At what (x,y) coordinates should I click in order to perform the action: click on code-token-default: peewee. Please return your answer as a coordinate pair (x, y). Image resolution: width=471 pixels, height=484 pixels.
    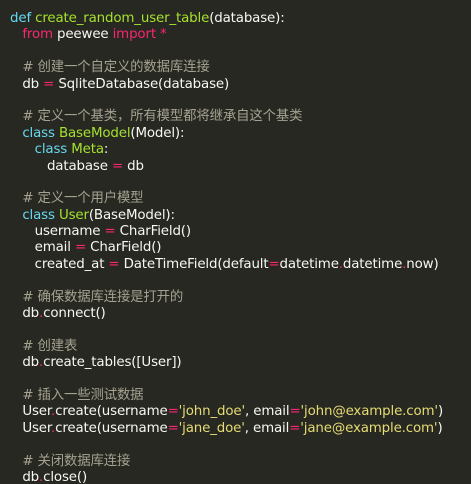
    Looking at the image, I should click on (82, 35).